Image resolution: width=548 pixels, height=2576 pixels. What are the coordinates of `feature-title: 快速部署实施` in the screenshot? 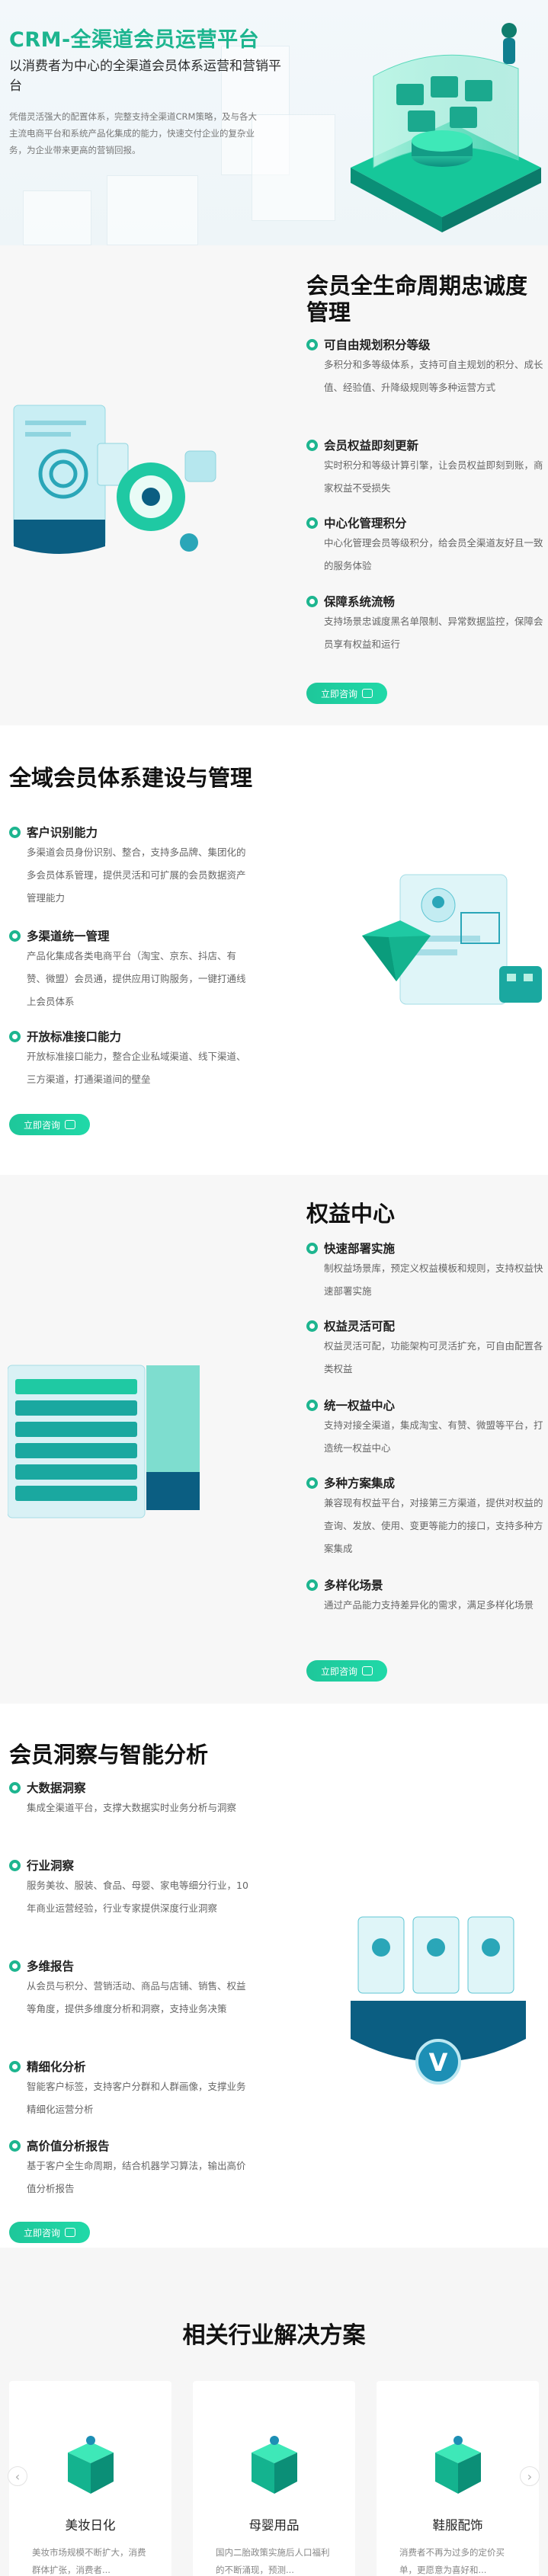 It's located at (360, 1249).